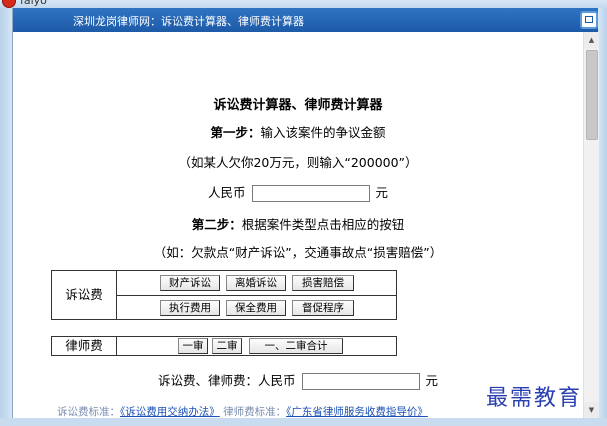 The image size is (607, 426). I want to click on step2-label: 第二步：, so click(216, 224).